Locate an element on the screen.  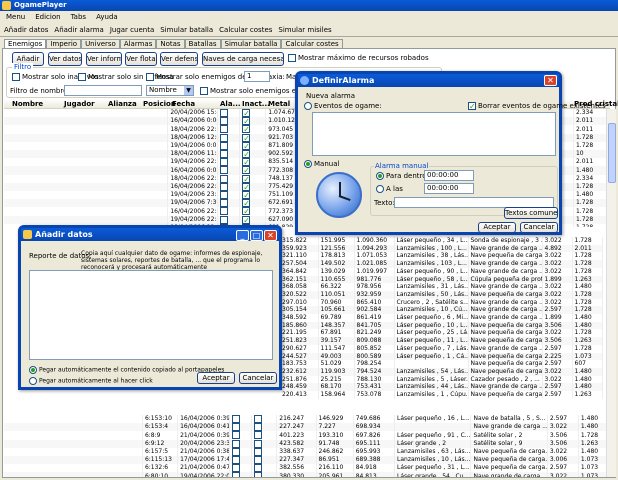
name-filter-input is located at coordinates (103, 90).